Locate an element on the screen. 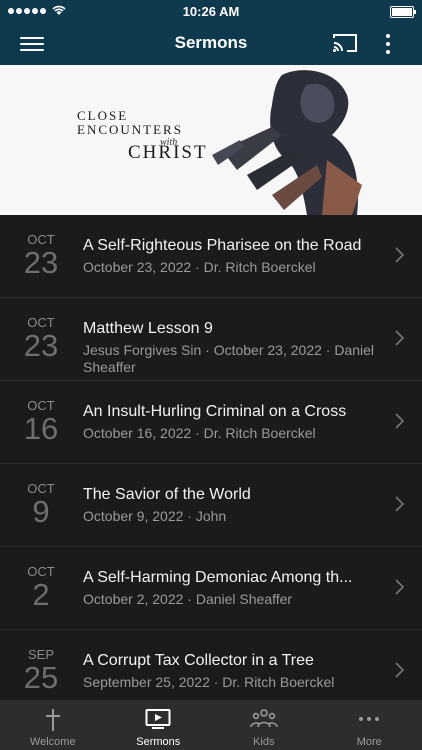  cross-icon is located at coordinates (52, 720).